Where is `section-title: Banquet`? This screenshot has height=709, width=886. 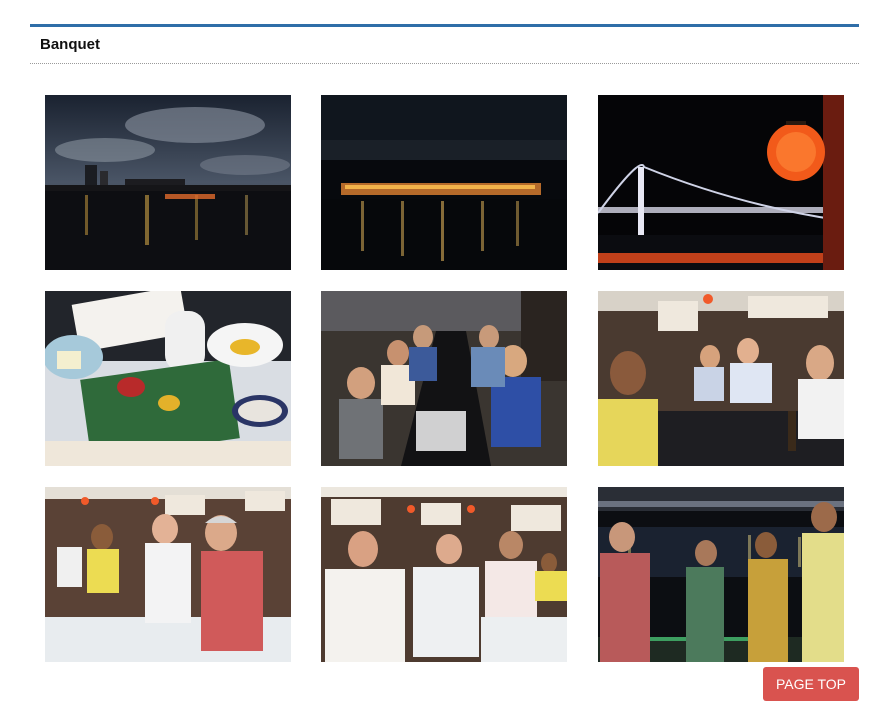 section-title: Banquet is located at coordinates (444, 45).